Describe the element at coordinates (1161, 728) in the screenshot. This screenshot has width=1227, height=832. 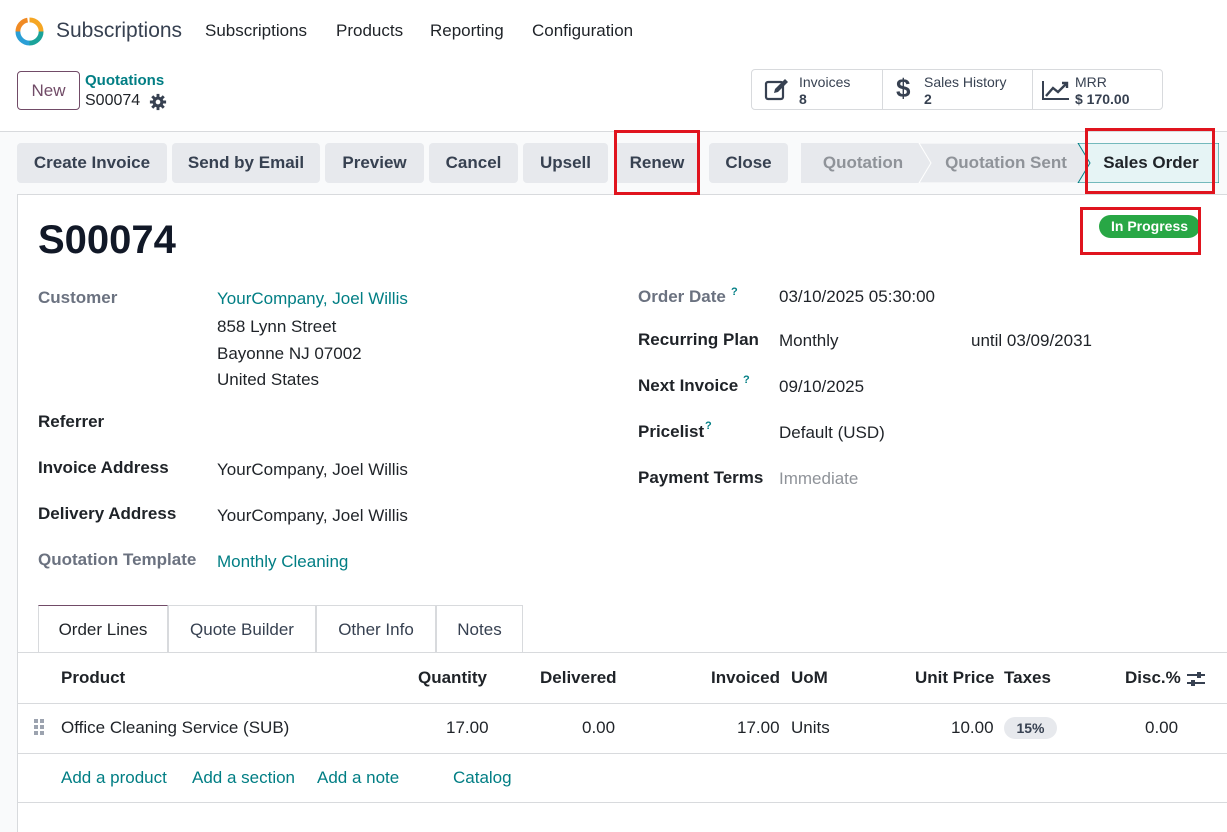
I see `cell-disc: 0.00` at that location.